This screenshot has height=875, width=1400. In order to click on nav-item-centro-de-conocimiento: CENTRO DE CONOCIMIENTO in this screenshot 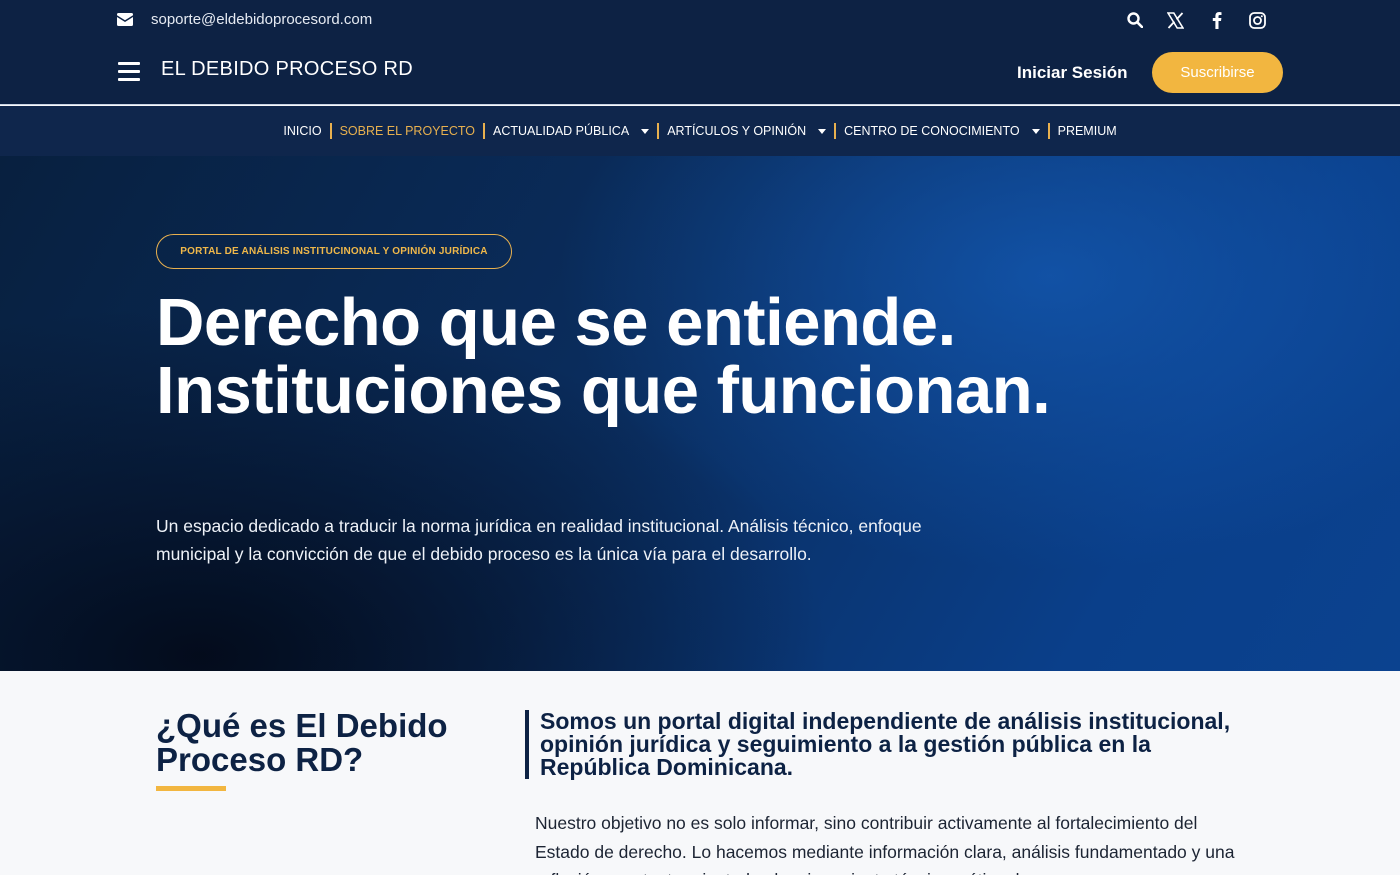, I will do `click(931, 131)`.